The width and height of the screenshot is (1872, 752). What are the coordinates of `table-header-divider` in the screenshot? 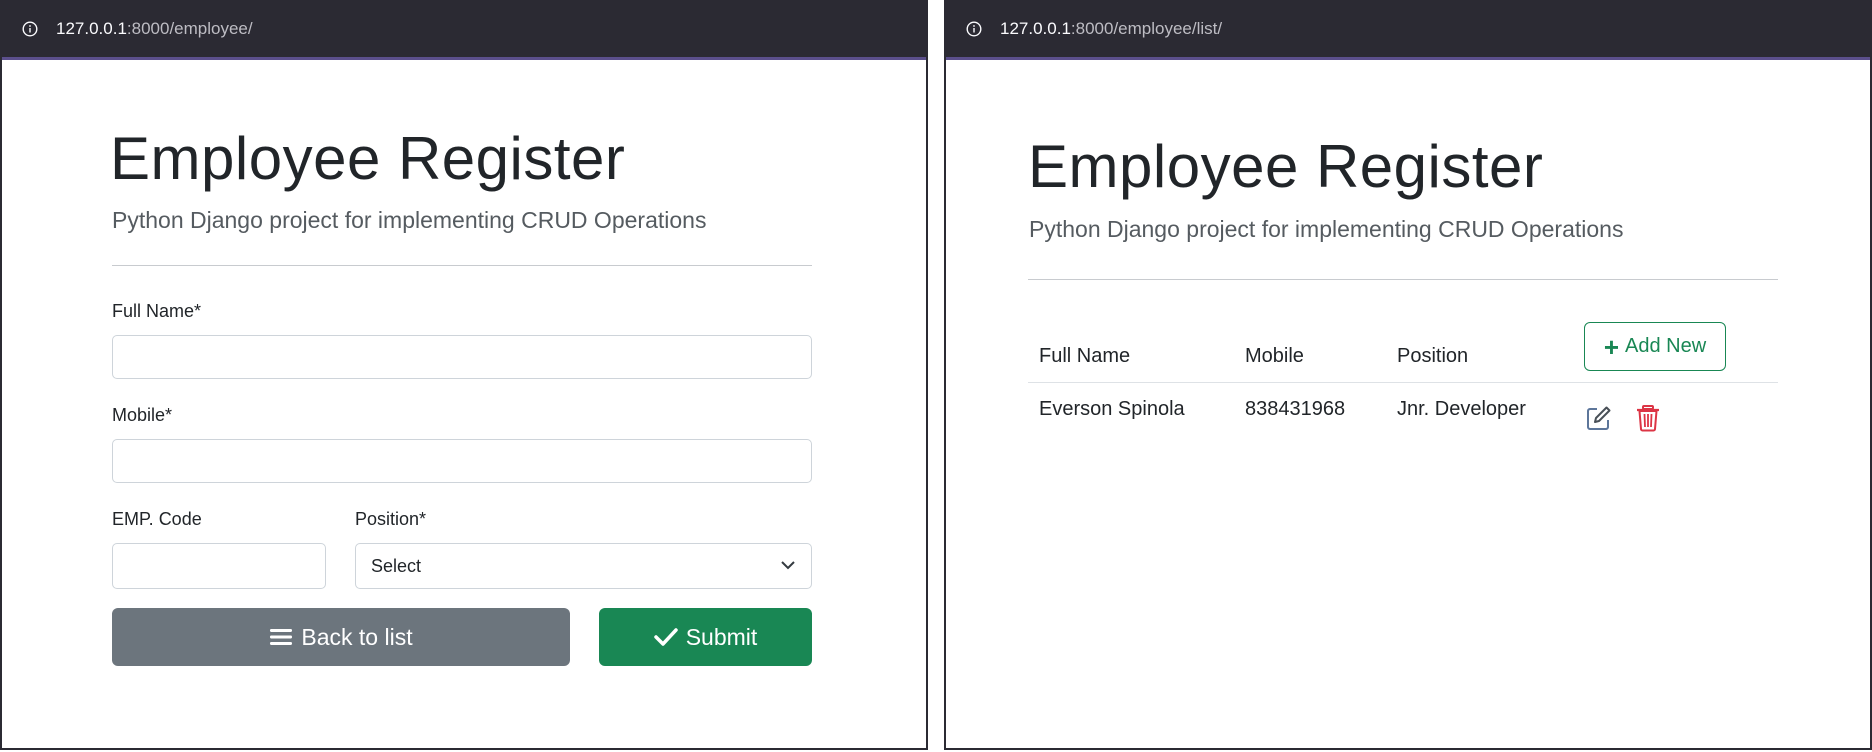 It's located at (1403, 382).